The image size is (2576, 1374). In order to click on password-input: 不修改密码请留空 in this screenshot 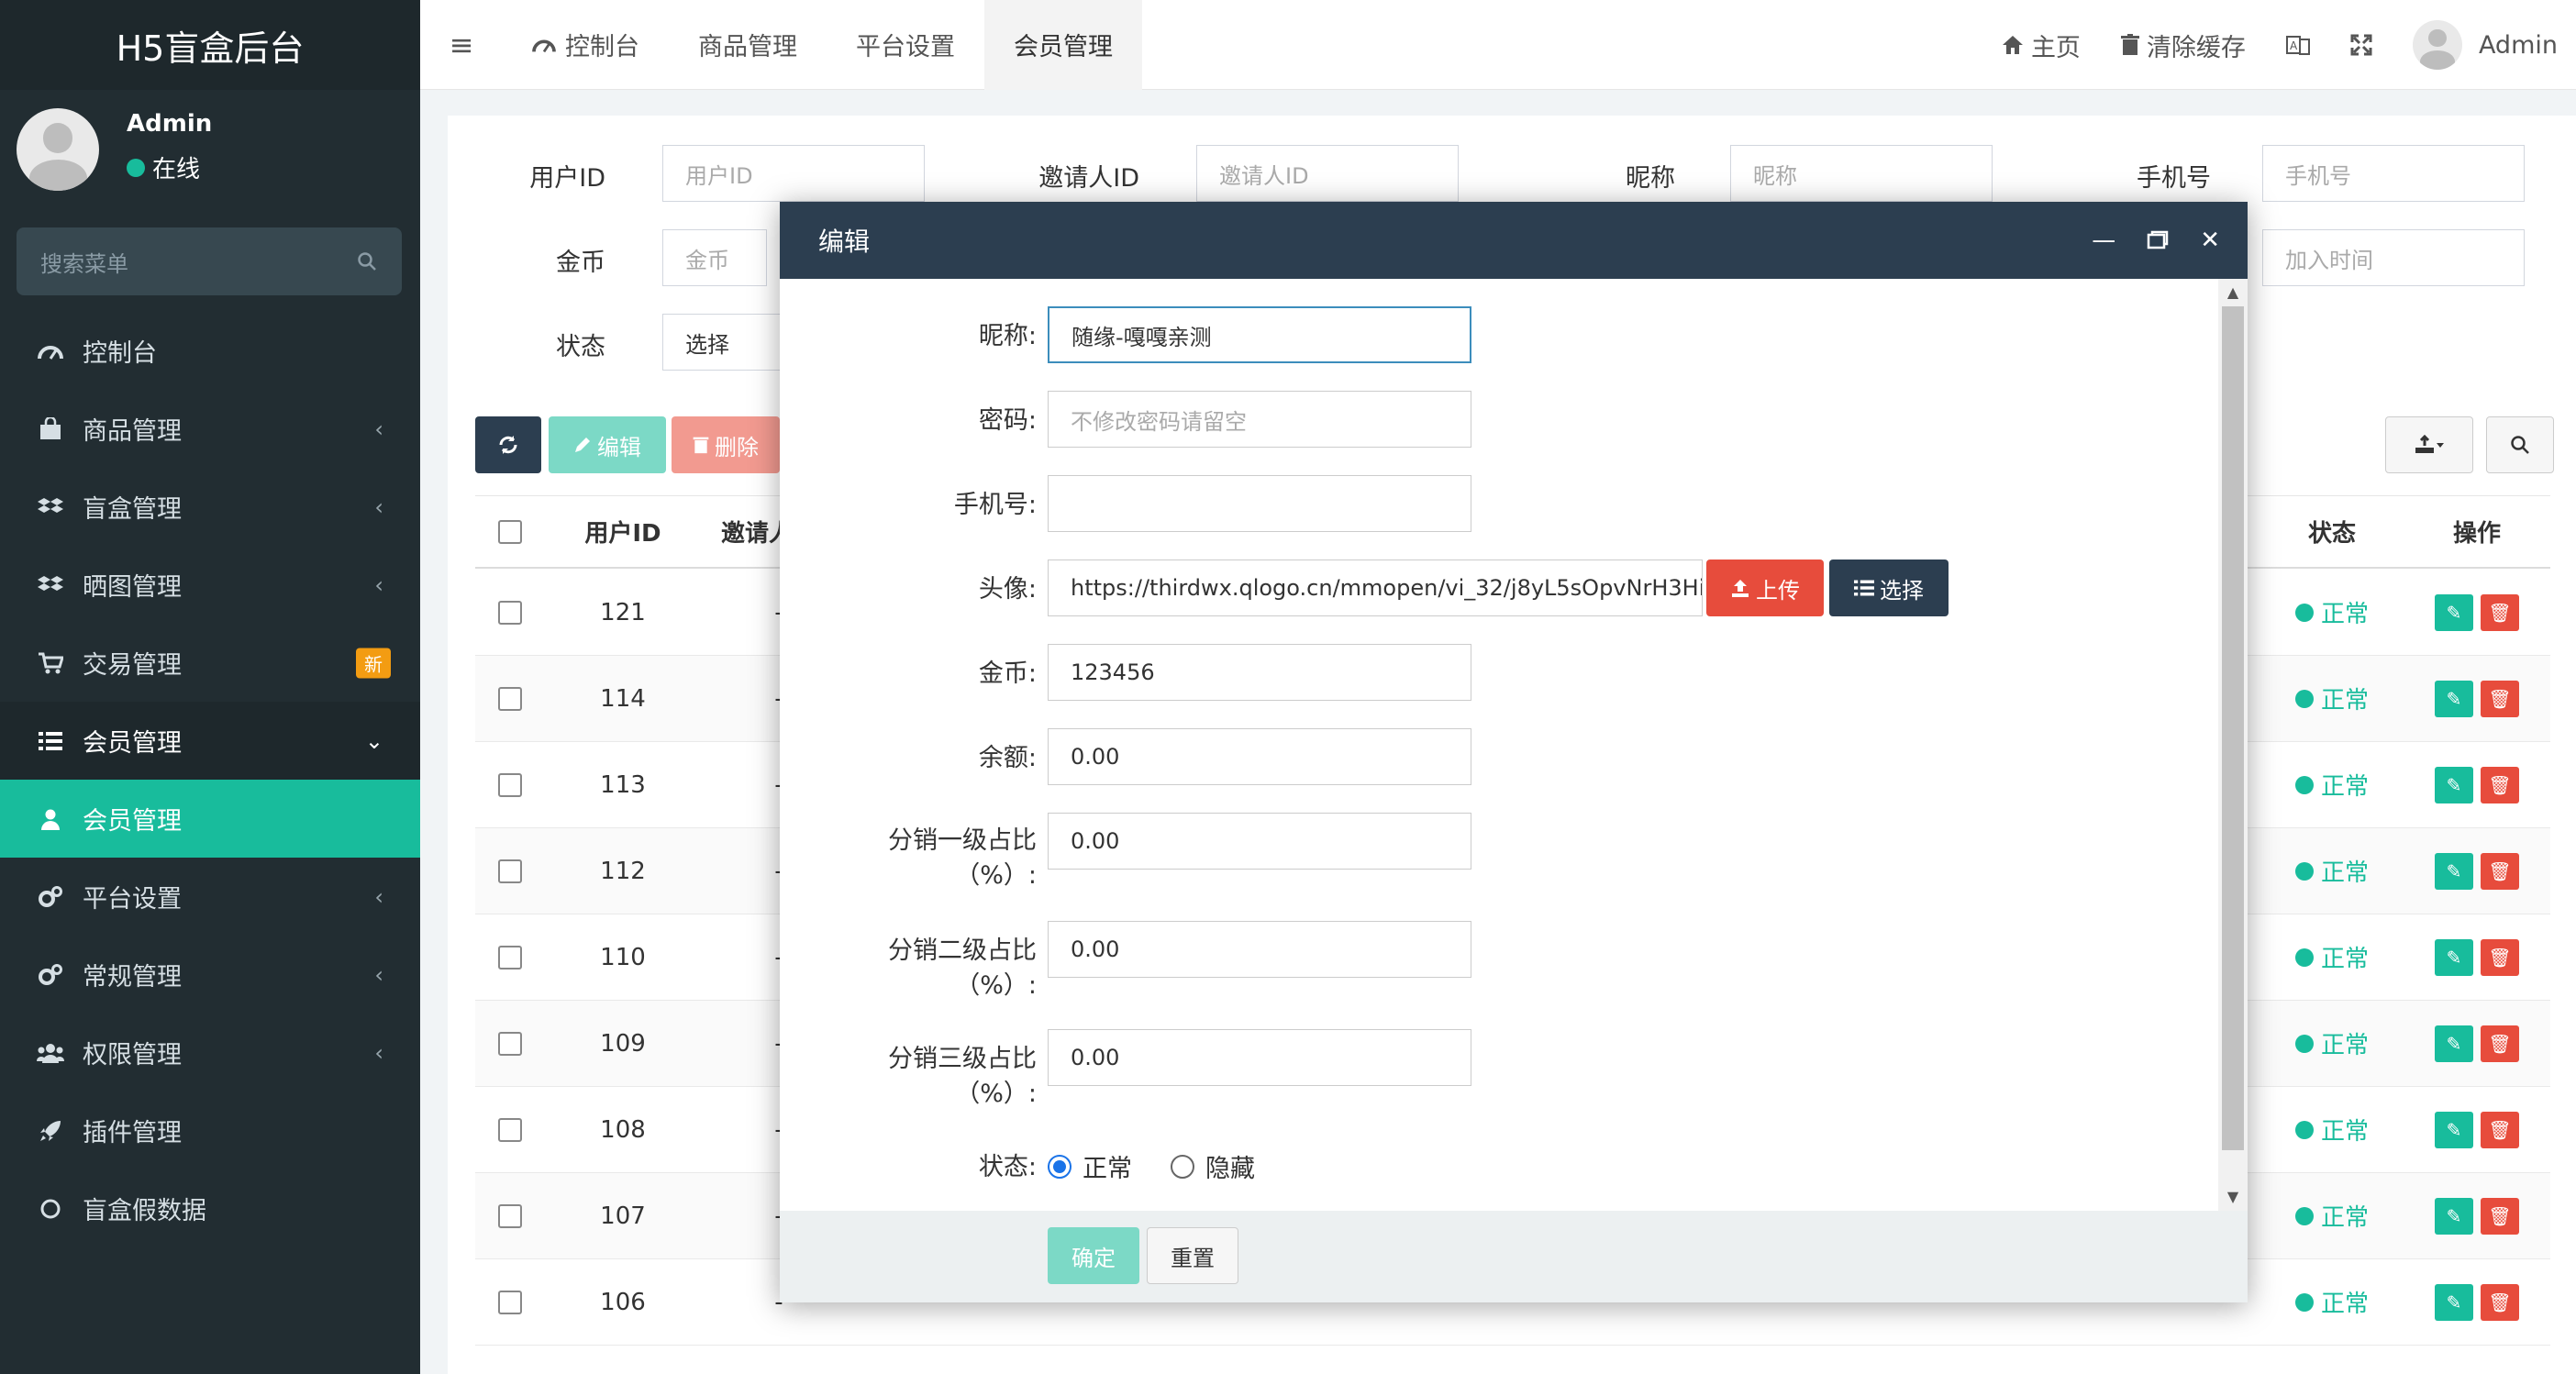, I will do `click(1259, 420)`.